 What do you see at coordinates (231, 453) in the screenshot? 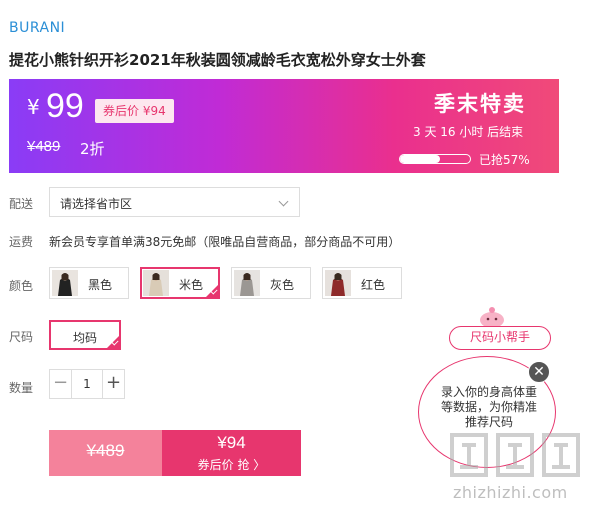
I see `buy-now-button: ¥94 券后价 抢 〉` at bounding box center [231, 453].